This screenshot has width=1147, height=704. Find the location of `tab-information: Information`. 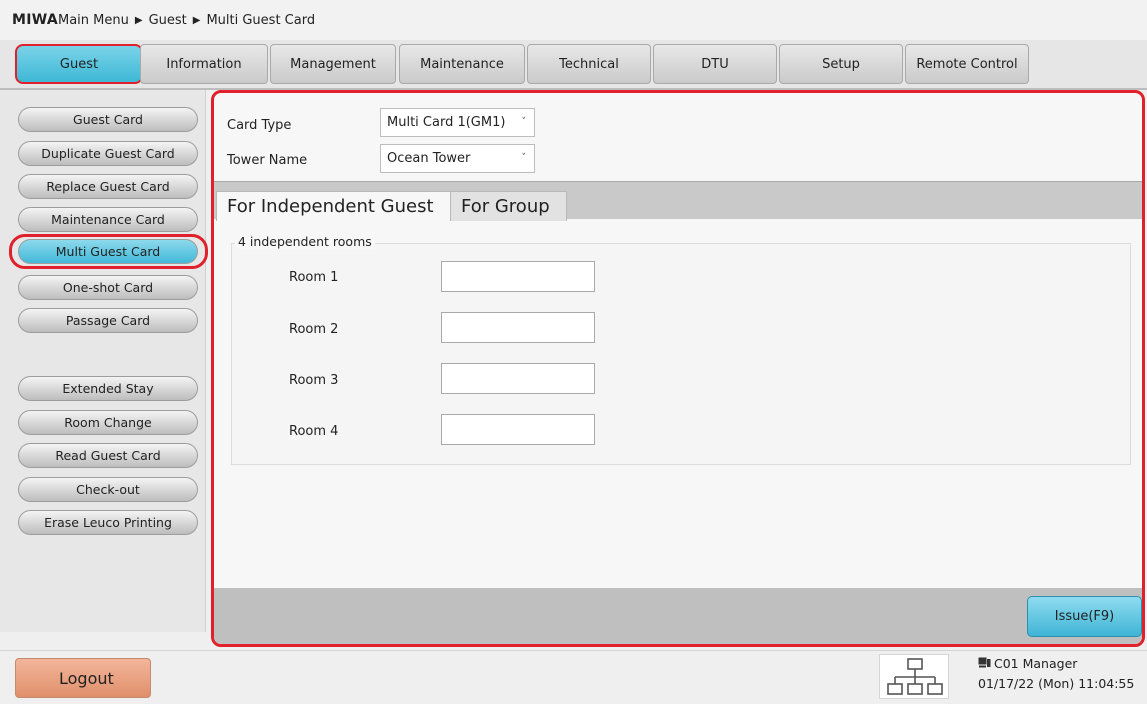

tab-information: Information is located at coordinates (204, 64).